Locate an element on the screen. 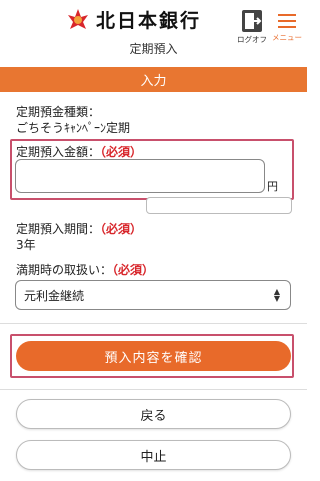 The height and width of the screenshot is (481, 320). amount-input is located at coordinates (140, 176).